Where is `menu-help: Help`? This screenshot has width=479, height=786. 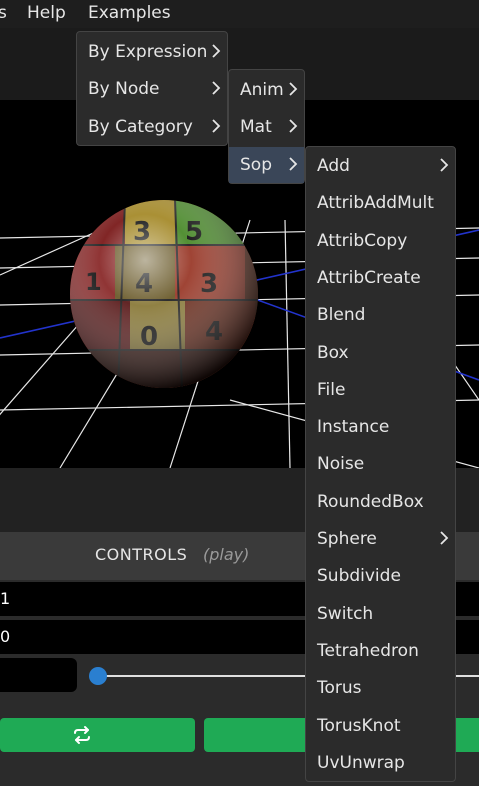
menu-help: Help is located at coordinates (46, 13).